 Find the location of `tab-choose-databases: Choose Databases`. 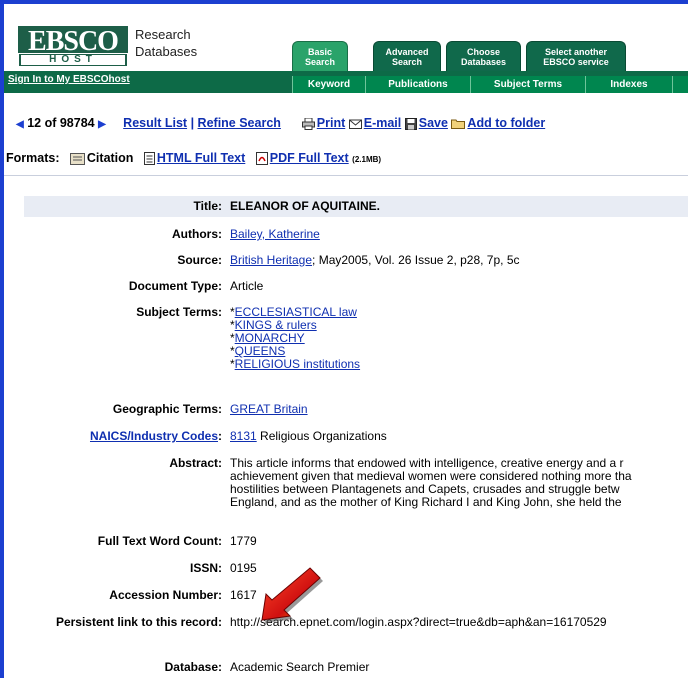

tab-choose-databases: Choose Databases is located at coordinates (483, 56).